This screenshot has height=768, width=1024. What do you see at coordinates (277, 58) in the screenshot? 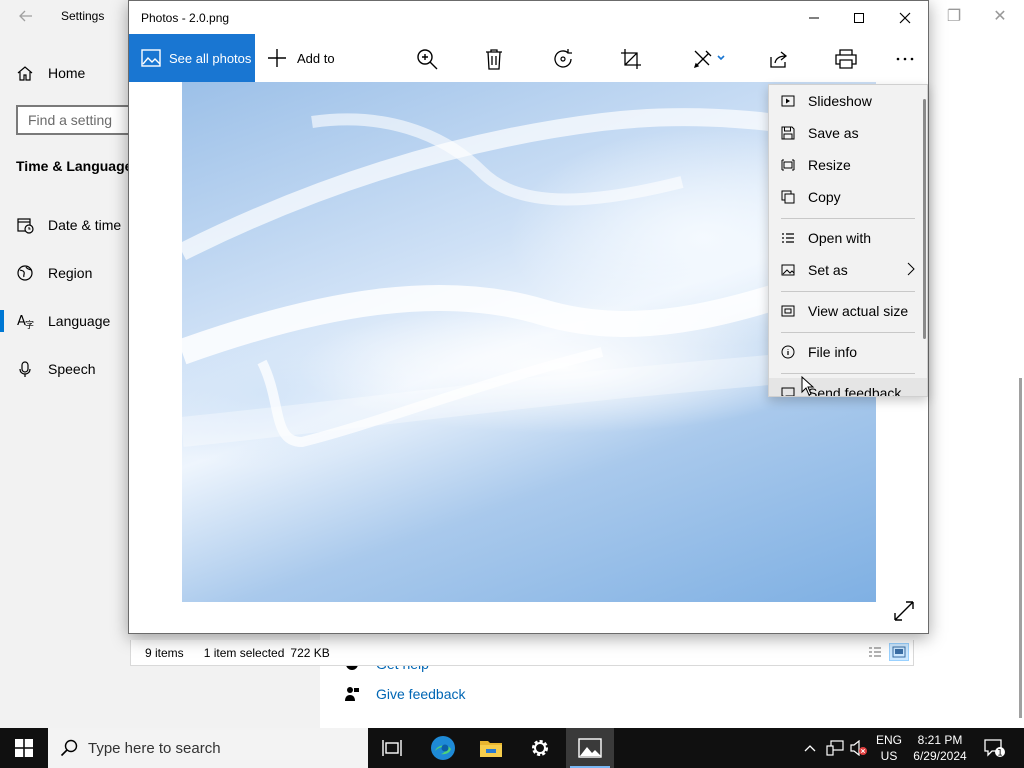
I see `plus-icon` at bounding box center [277, 58].